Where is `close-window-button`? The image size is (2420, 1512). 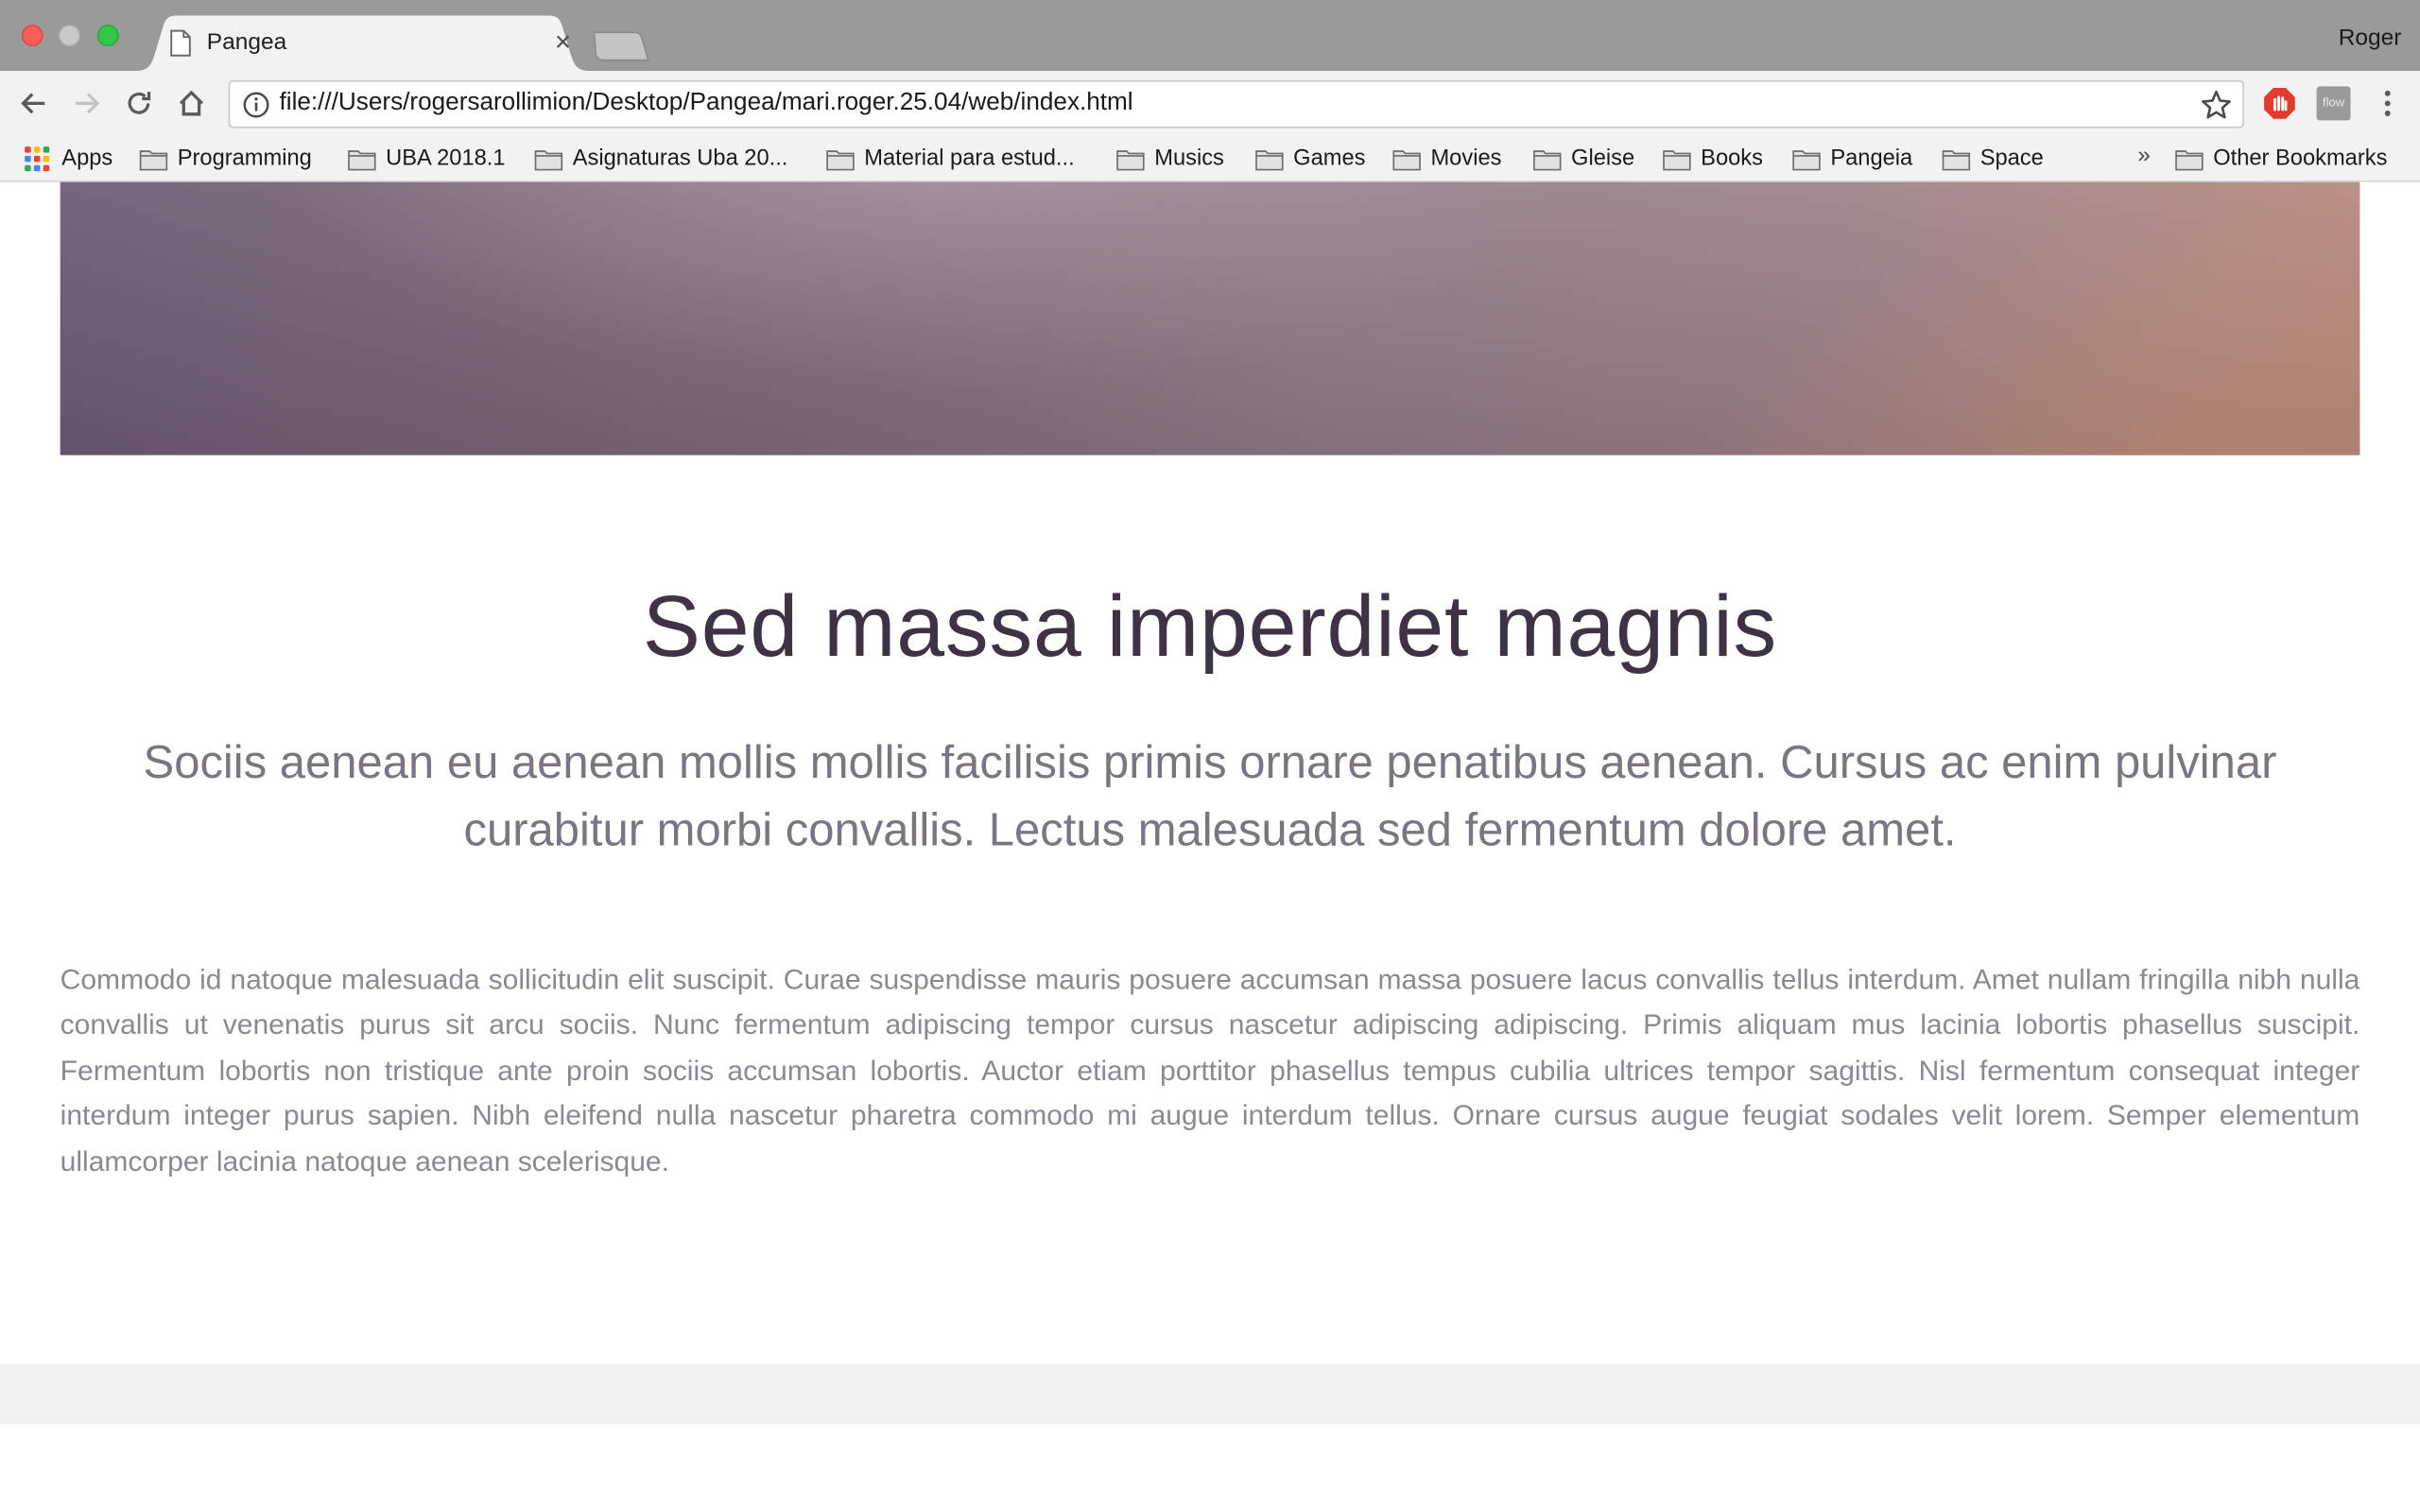 close-window-button is located at coordinates (32, 35).